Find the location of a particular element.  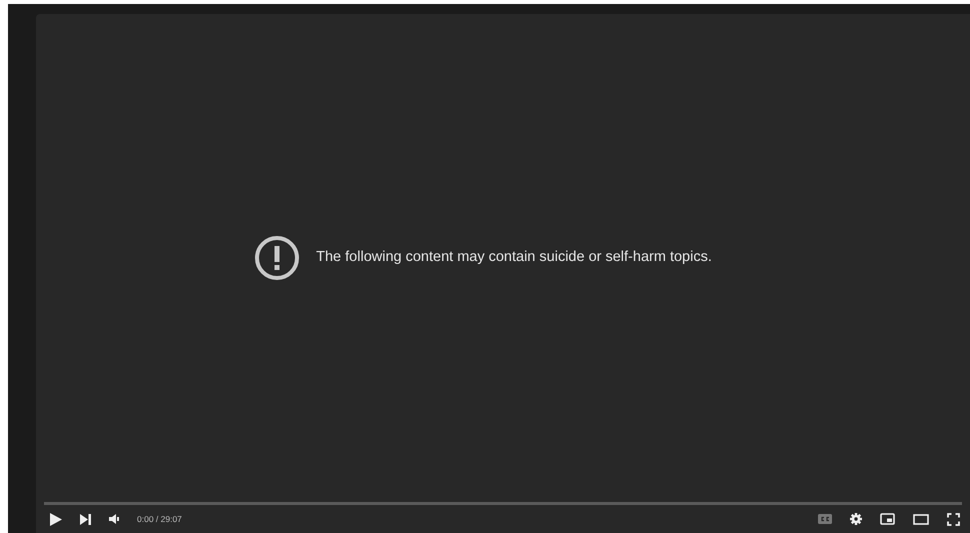

play-button is located at coordinates (56, 519).